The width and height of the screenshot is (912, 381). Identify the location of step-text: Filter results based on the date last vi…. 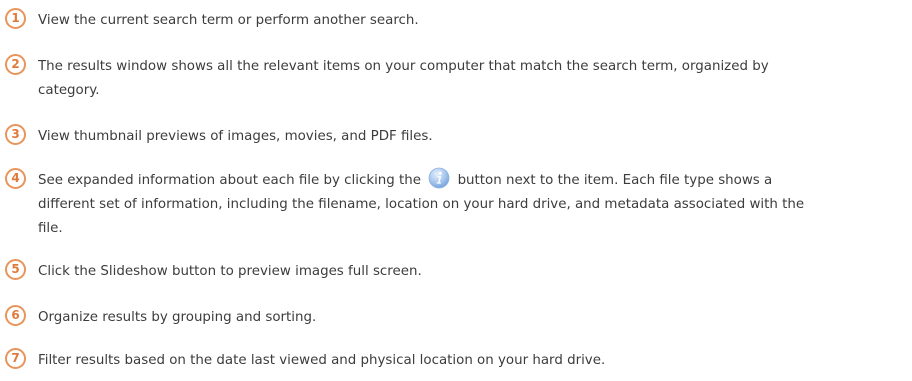
(322, 360).